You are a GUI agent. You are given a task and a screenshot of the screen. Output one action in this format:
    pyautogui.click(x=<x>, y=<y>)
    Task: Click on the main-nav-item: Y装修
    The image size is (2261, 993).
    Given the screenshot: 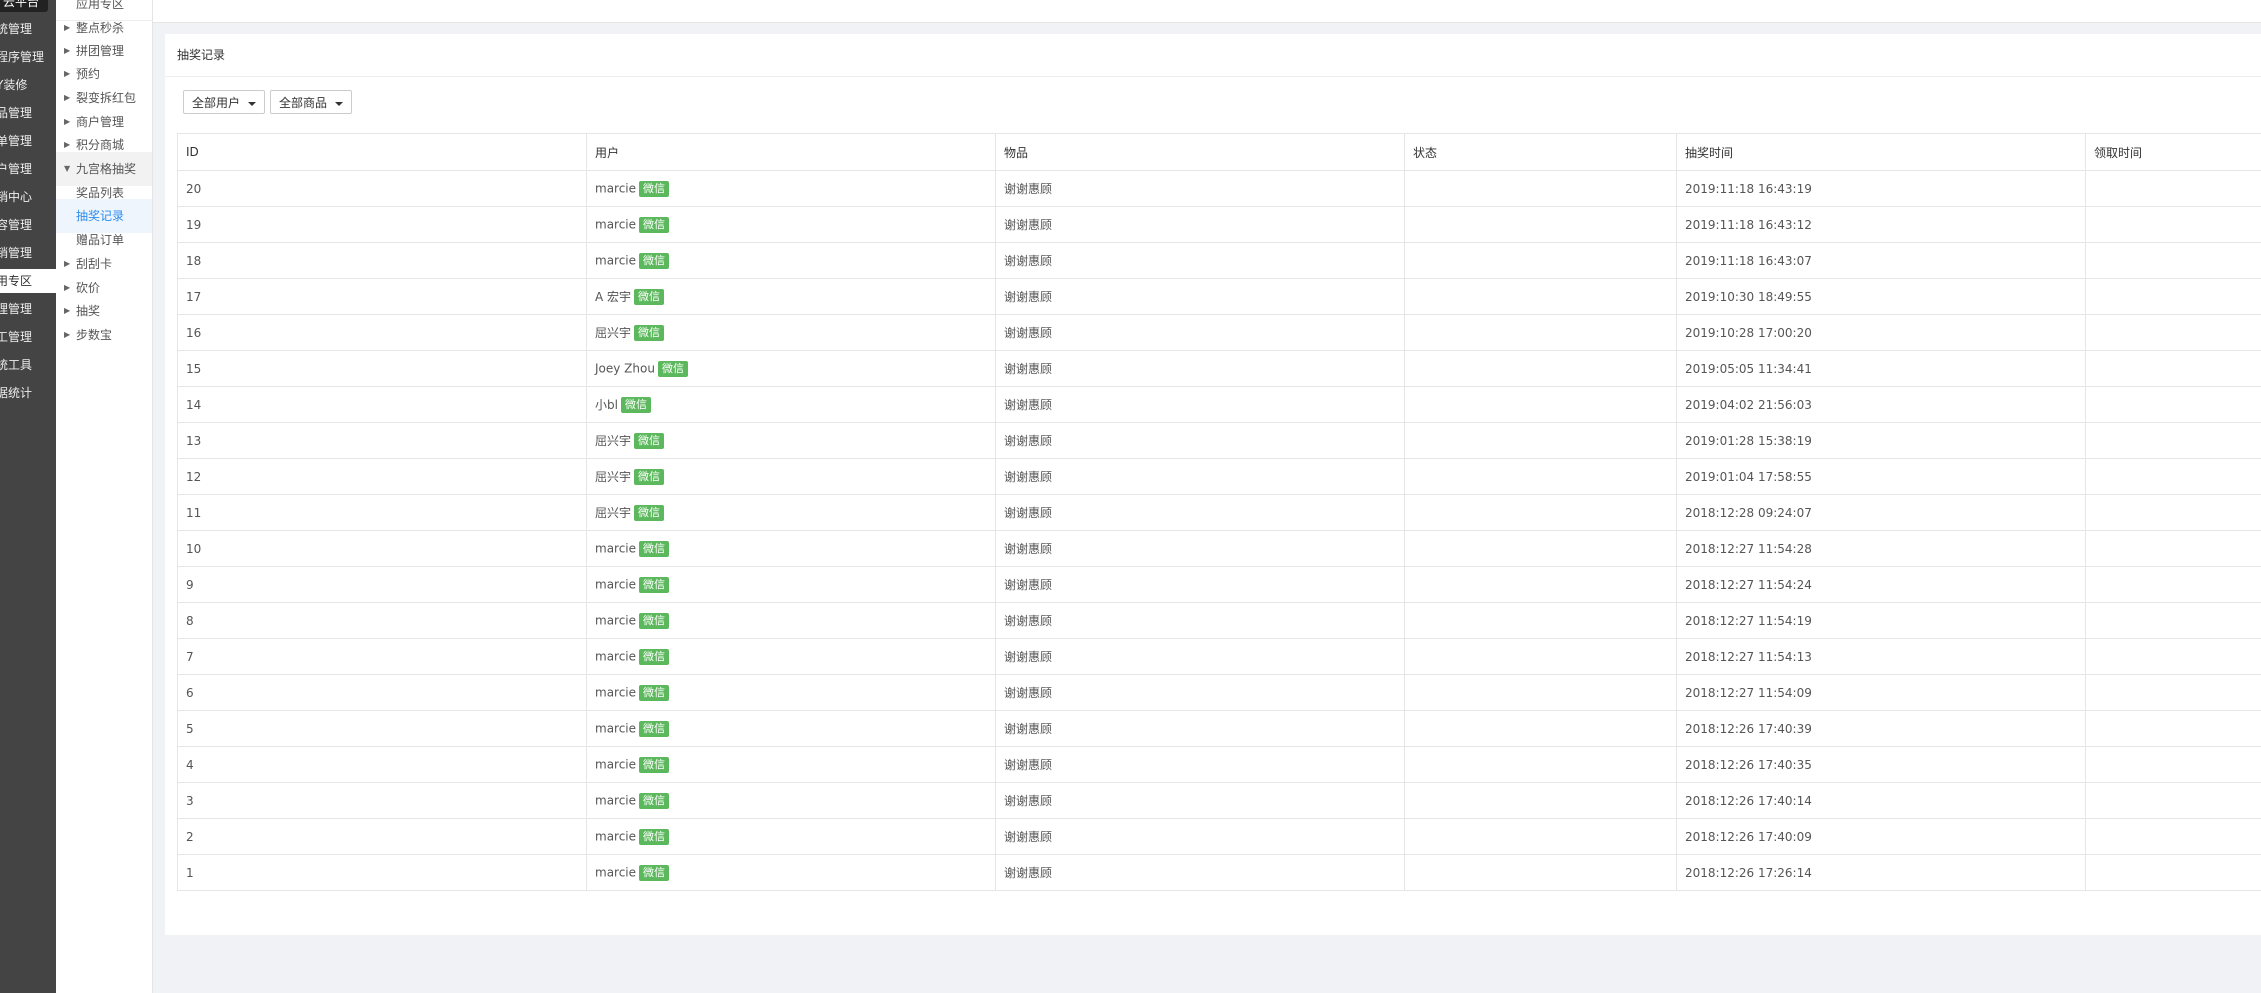 What is the action you would take?
    pyautogui.click(x=28, y=85)
    